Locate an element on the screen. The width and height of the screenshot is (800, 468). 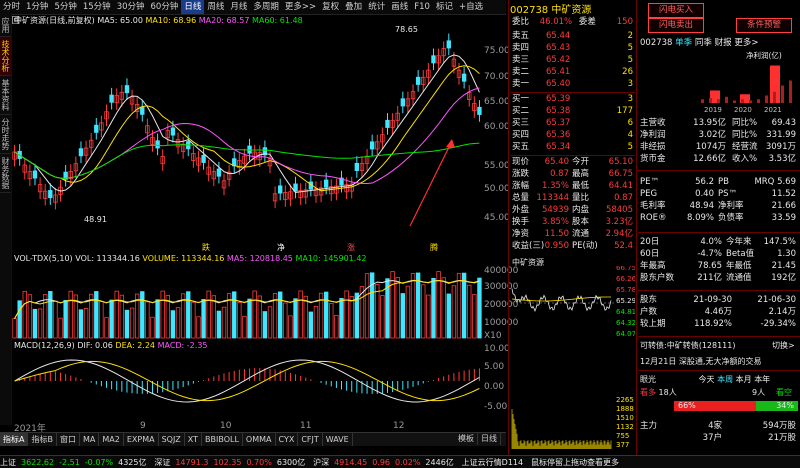
indicator-tab: WAVE is located at coordinates (338, 439).